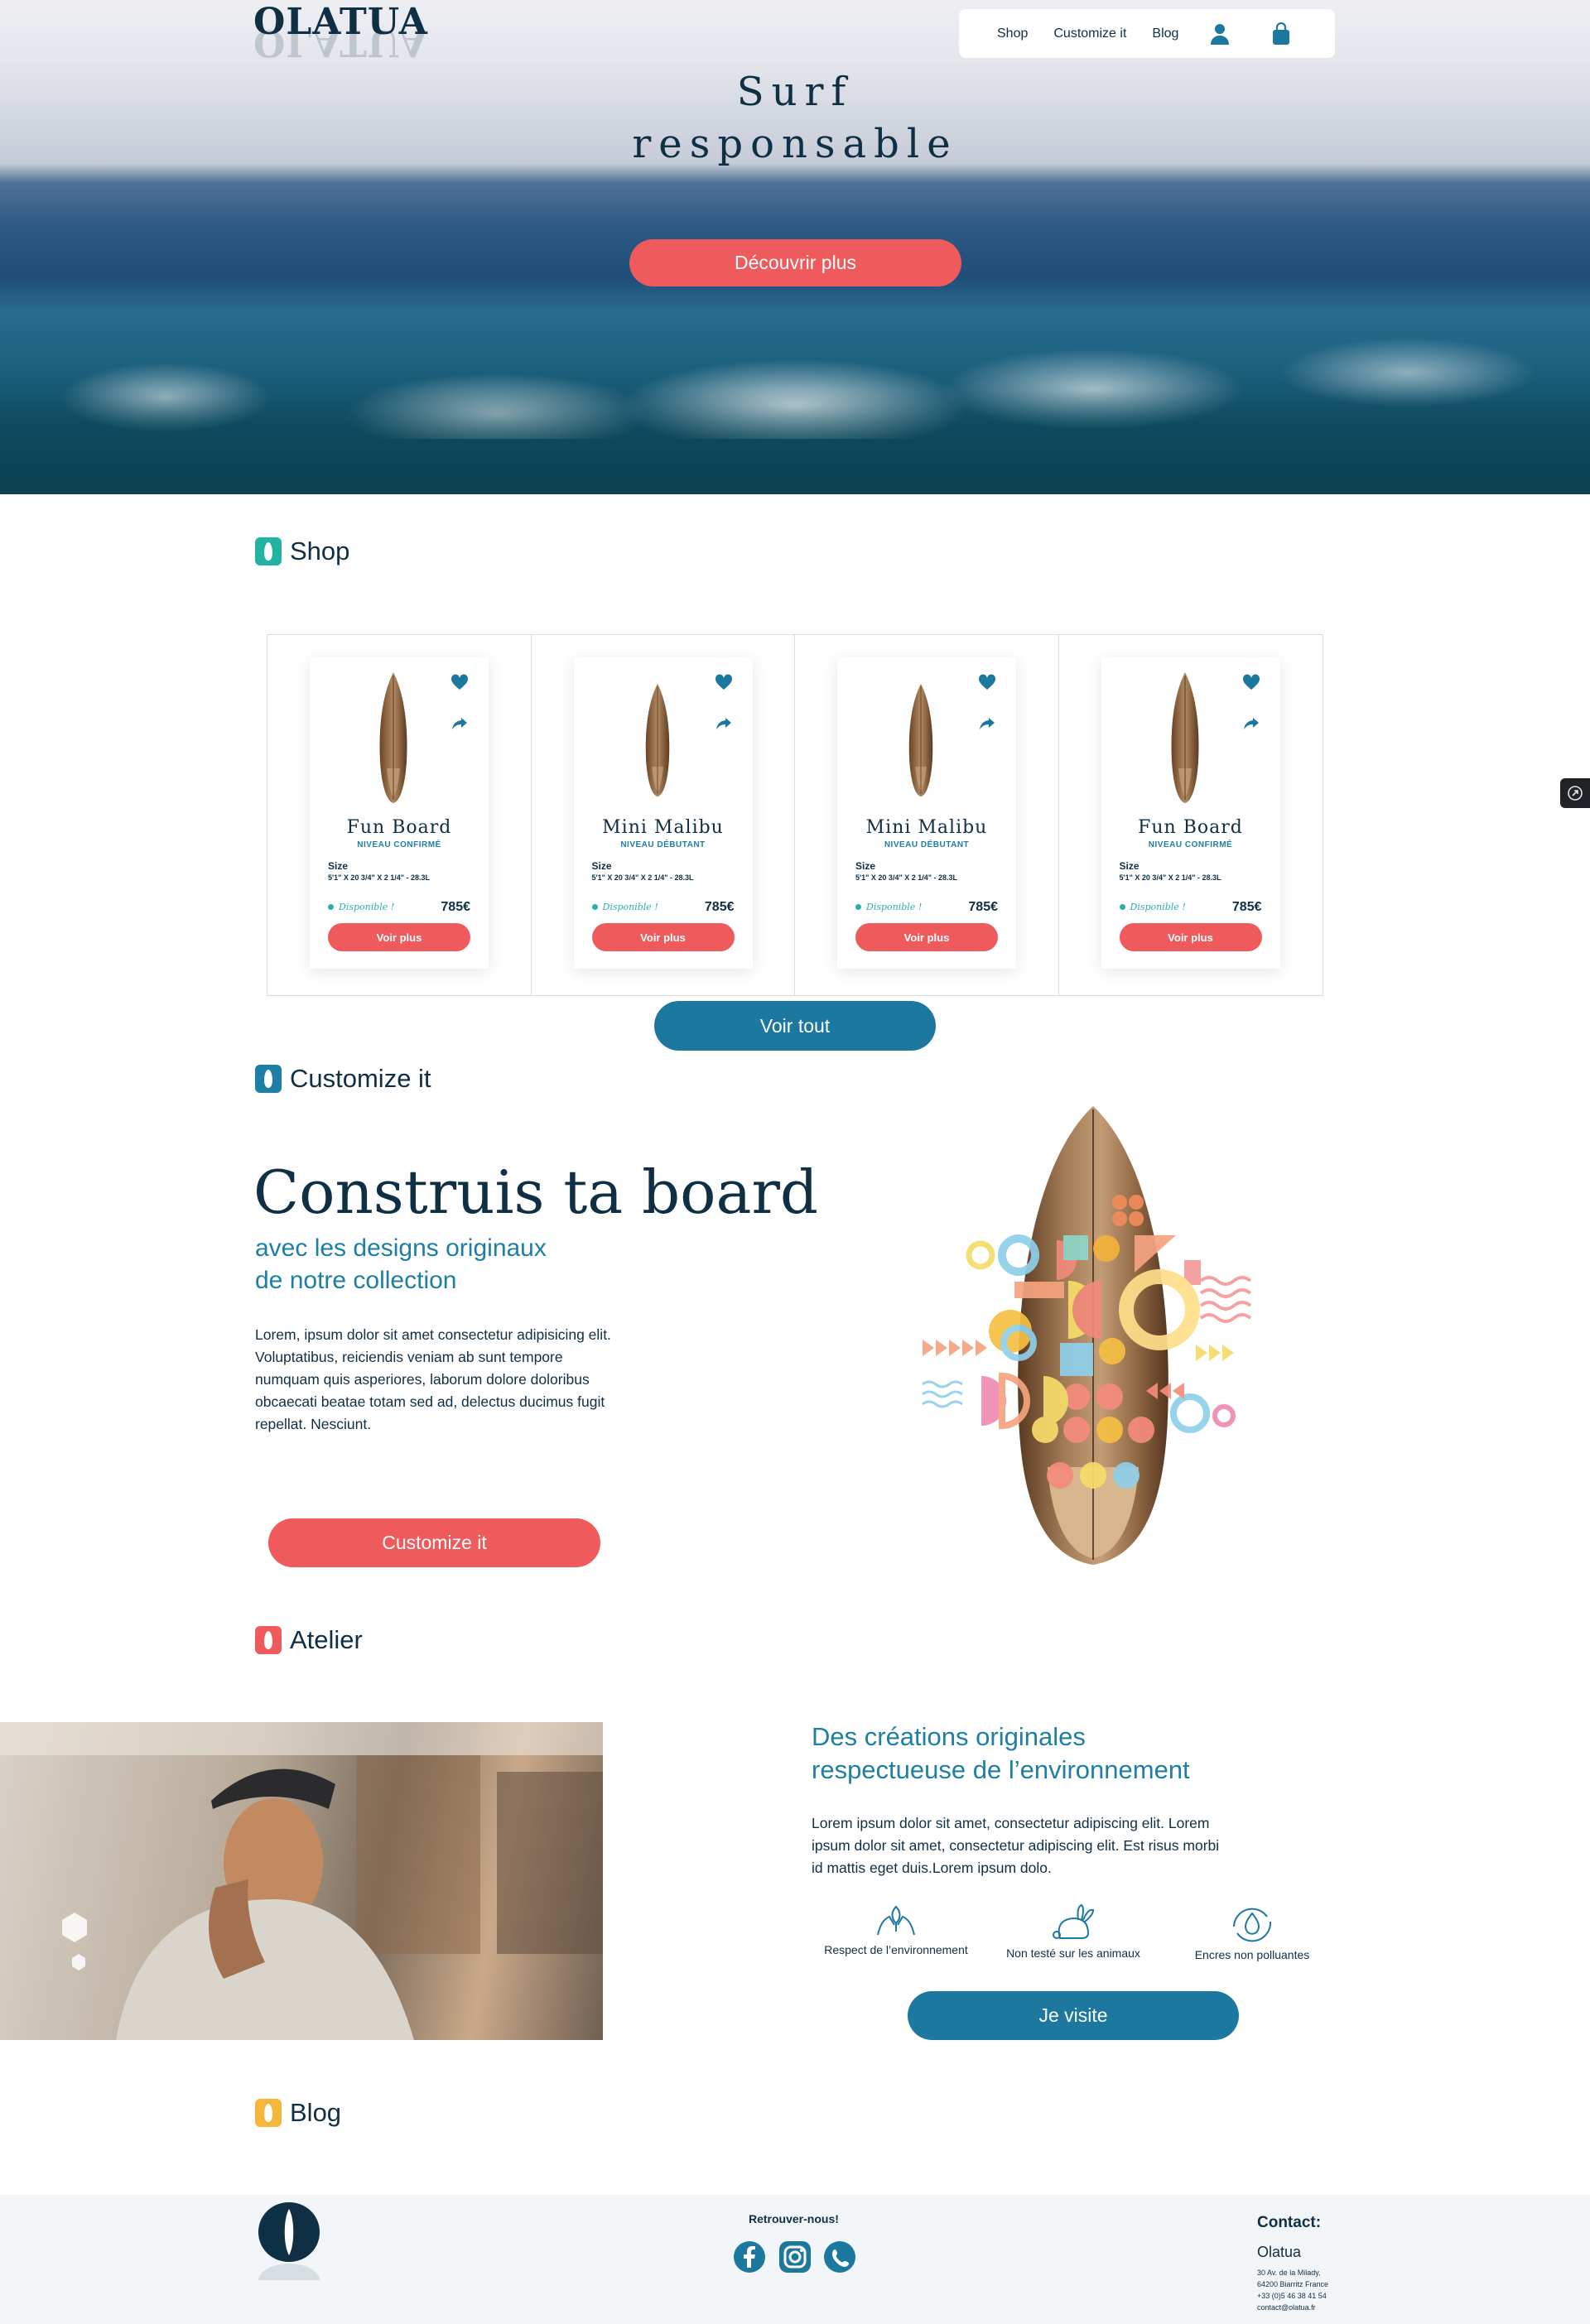 This screenshot has width=1590, height=2324. Describe the element at coordinates (749, 2256) in the screenshot. I see `facebook-icon` at that location.